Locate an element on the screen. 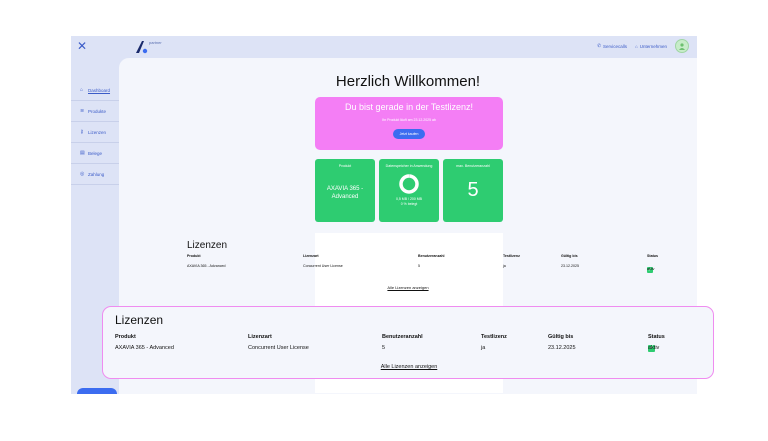 The image size is (768, 441). user-icon is located at coordinates (682, 46).